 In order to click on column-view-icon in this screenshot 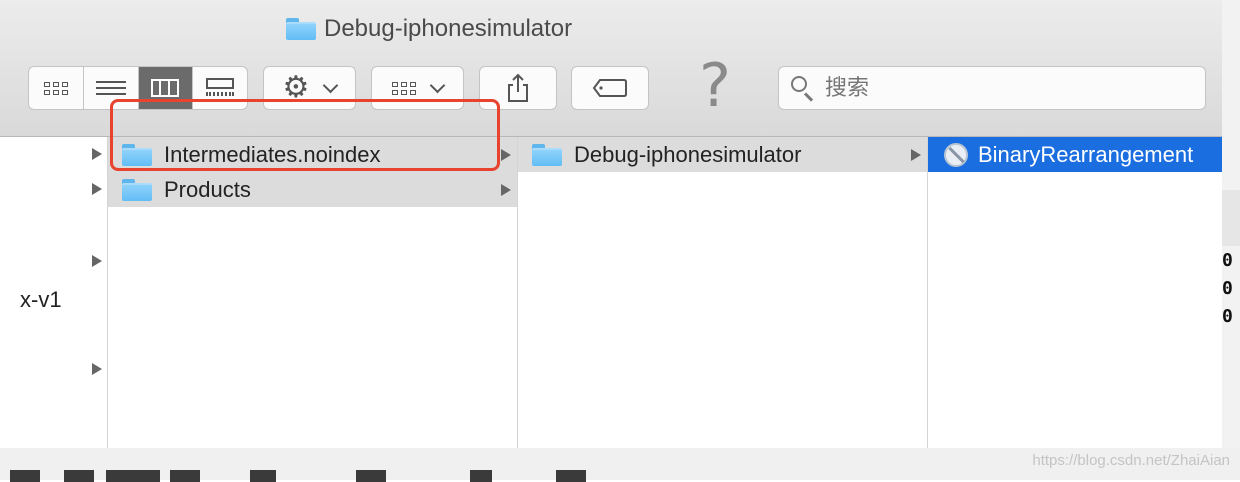, I will do `click(165, 88)`.